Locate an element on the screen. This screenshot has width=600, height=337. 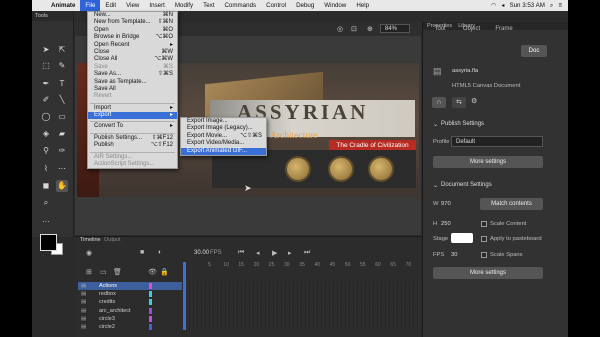
go-to-first-icon: ⏮ is located at coordinates (241, 253).